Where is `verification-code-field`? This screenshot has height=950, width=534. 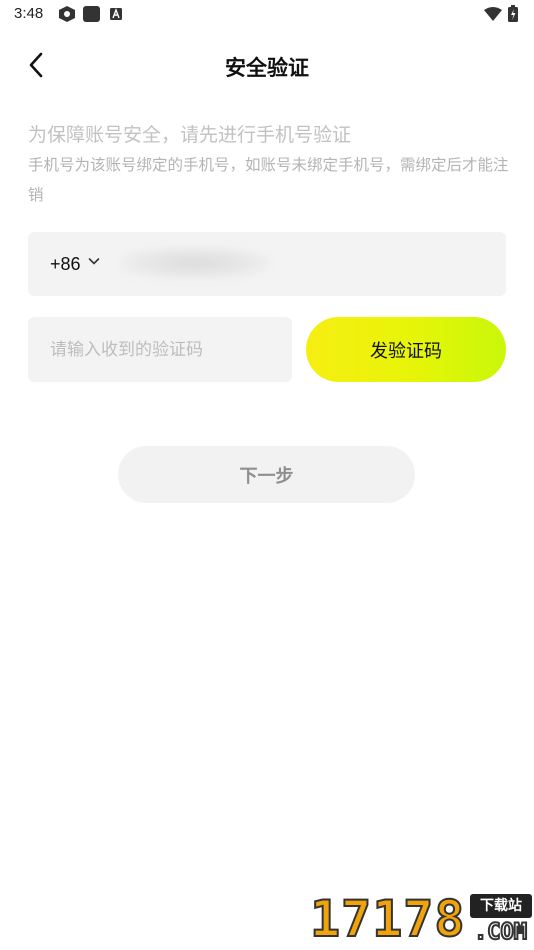 verification-code-field is located at coordinates (160, 349).